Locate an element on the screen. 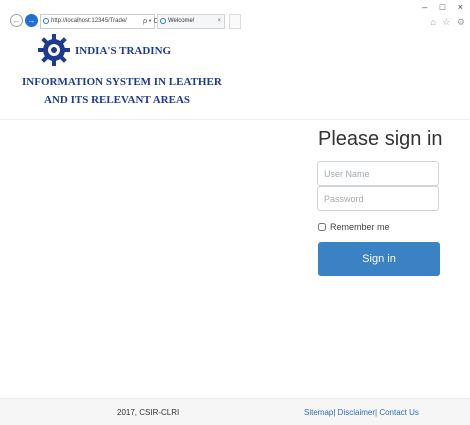  remember-me-label: Remember me is located at coordinates (360, 227).